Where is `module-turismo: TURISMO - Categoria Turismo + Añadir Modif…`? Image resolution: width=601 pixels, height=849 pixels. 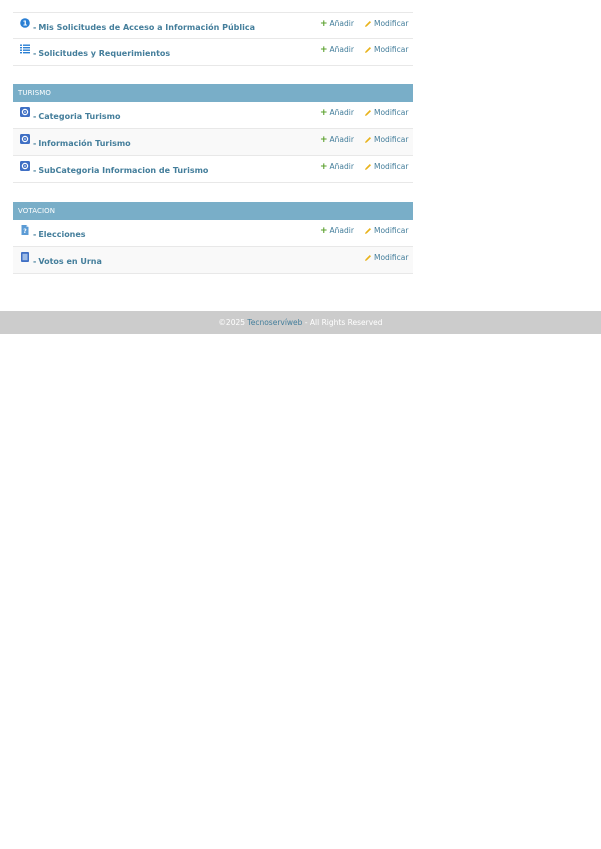 module-turismo: TURISMO - Categoria Turismo + Añadir Modif… is located at coordinates (213, 133).